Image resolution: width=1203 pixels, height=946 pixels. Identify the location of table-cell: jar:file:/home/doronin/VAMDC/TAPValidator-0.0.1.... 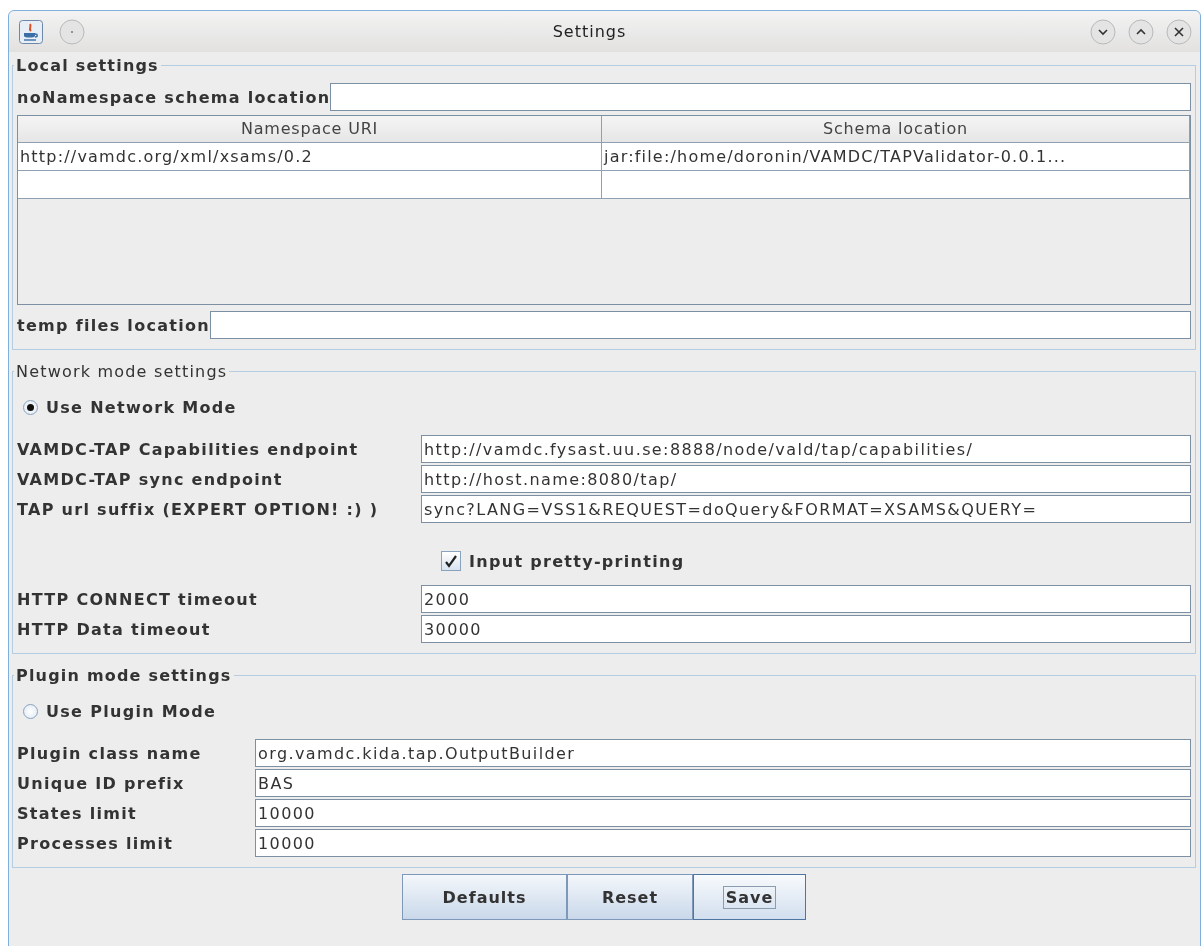
(896, 157).